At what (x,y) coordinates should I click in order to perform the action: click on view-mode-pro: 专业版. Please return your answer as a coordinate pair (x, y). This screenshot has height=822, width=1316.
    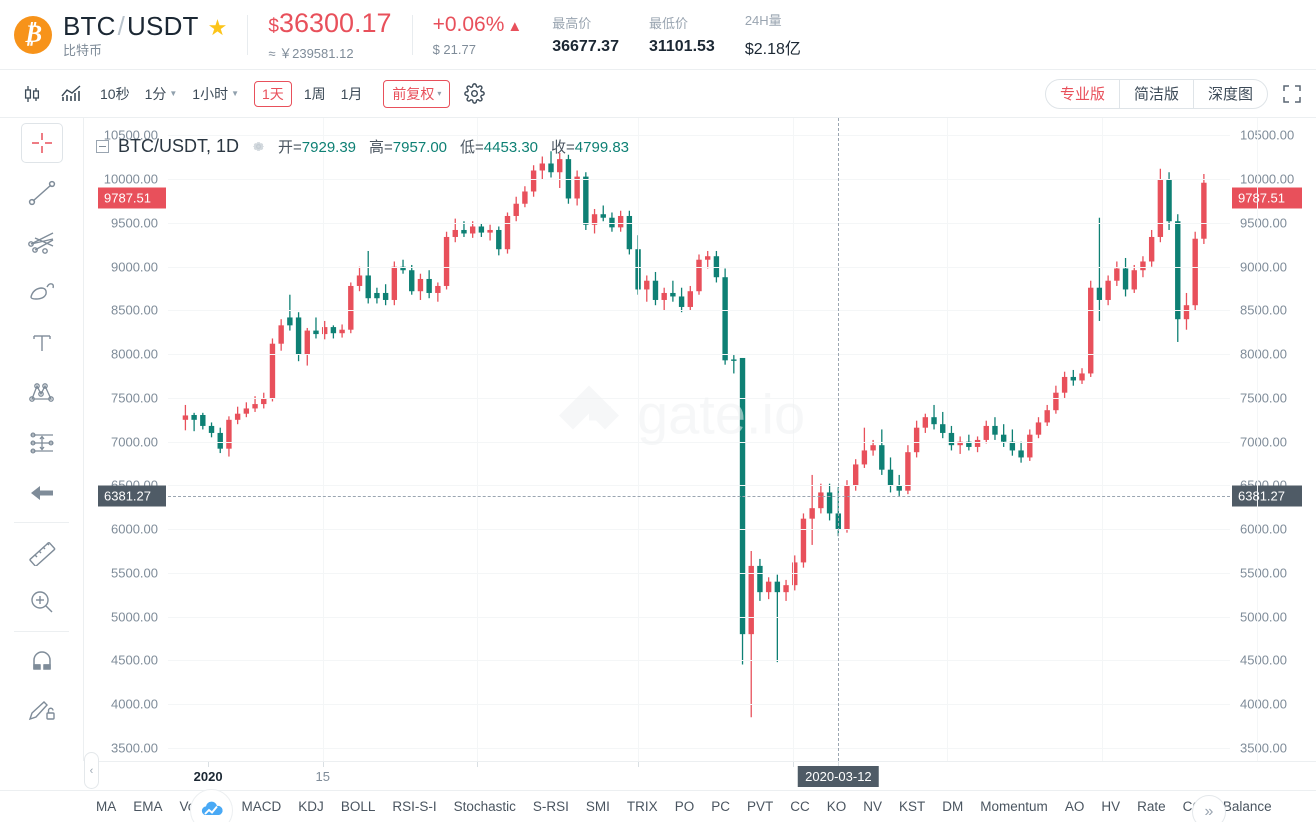
    Looking at the image, I should click on (1083, 93).